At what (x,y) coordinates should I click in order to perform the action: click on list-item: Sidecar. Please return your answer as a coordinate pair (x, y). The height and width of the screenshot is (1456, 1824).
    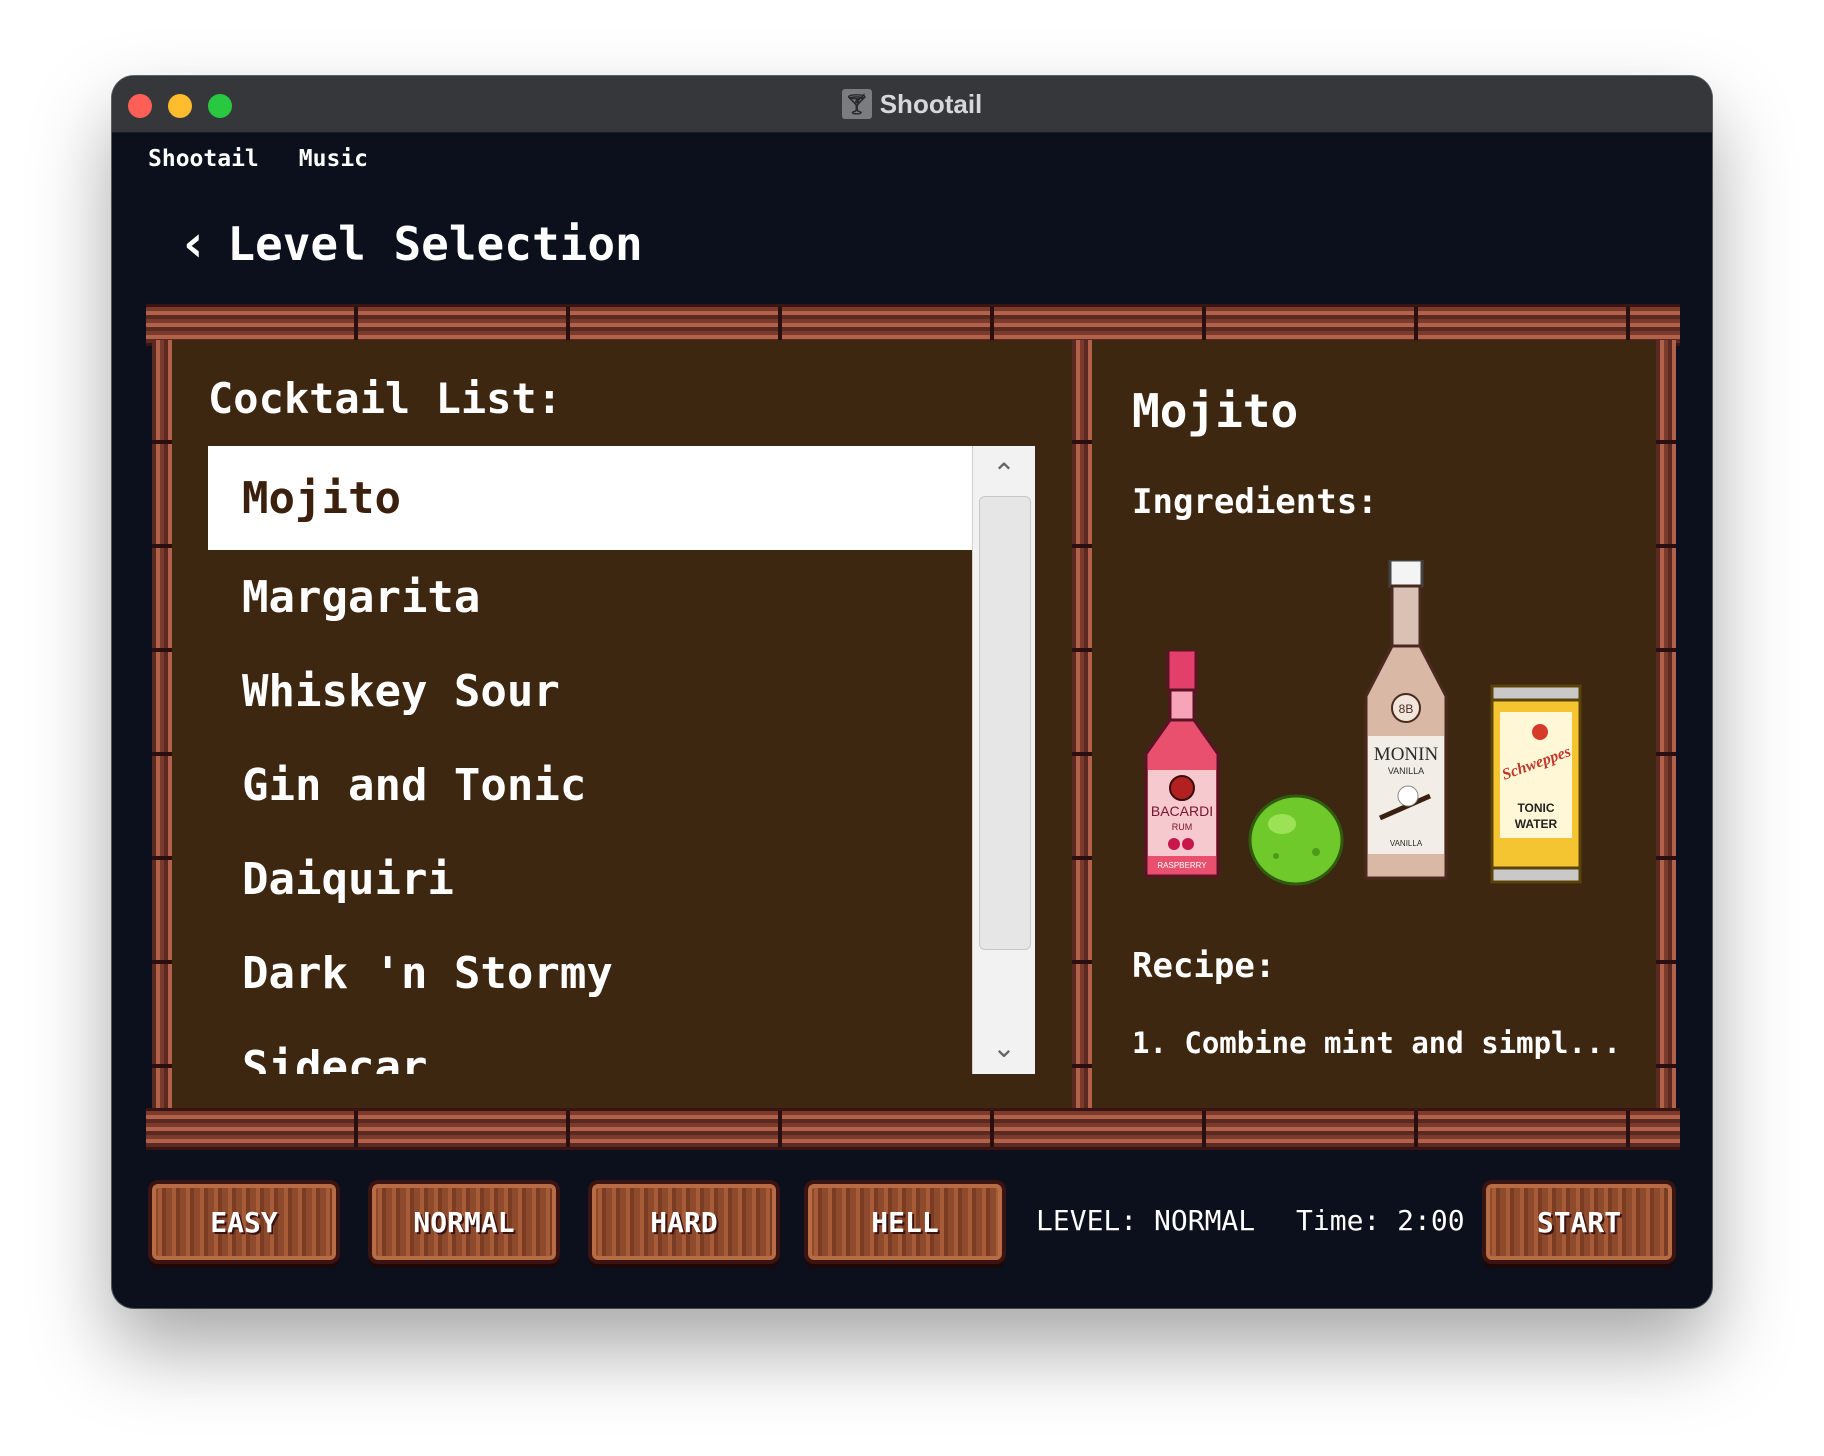
    Looking at the image, I should click on (590, 1047).